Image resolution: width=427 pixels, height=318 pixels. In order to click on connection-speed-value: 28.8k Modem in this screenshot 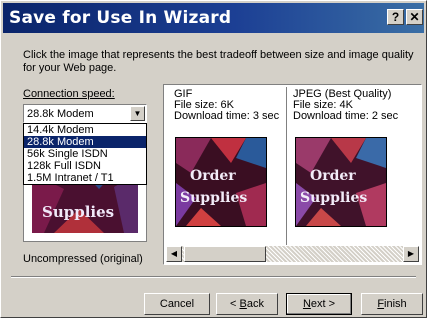, I will do `click(60, 114)`.